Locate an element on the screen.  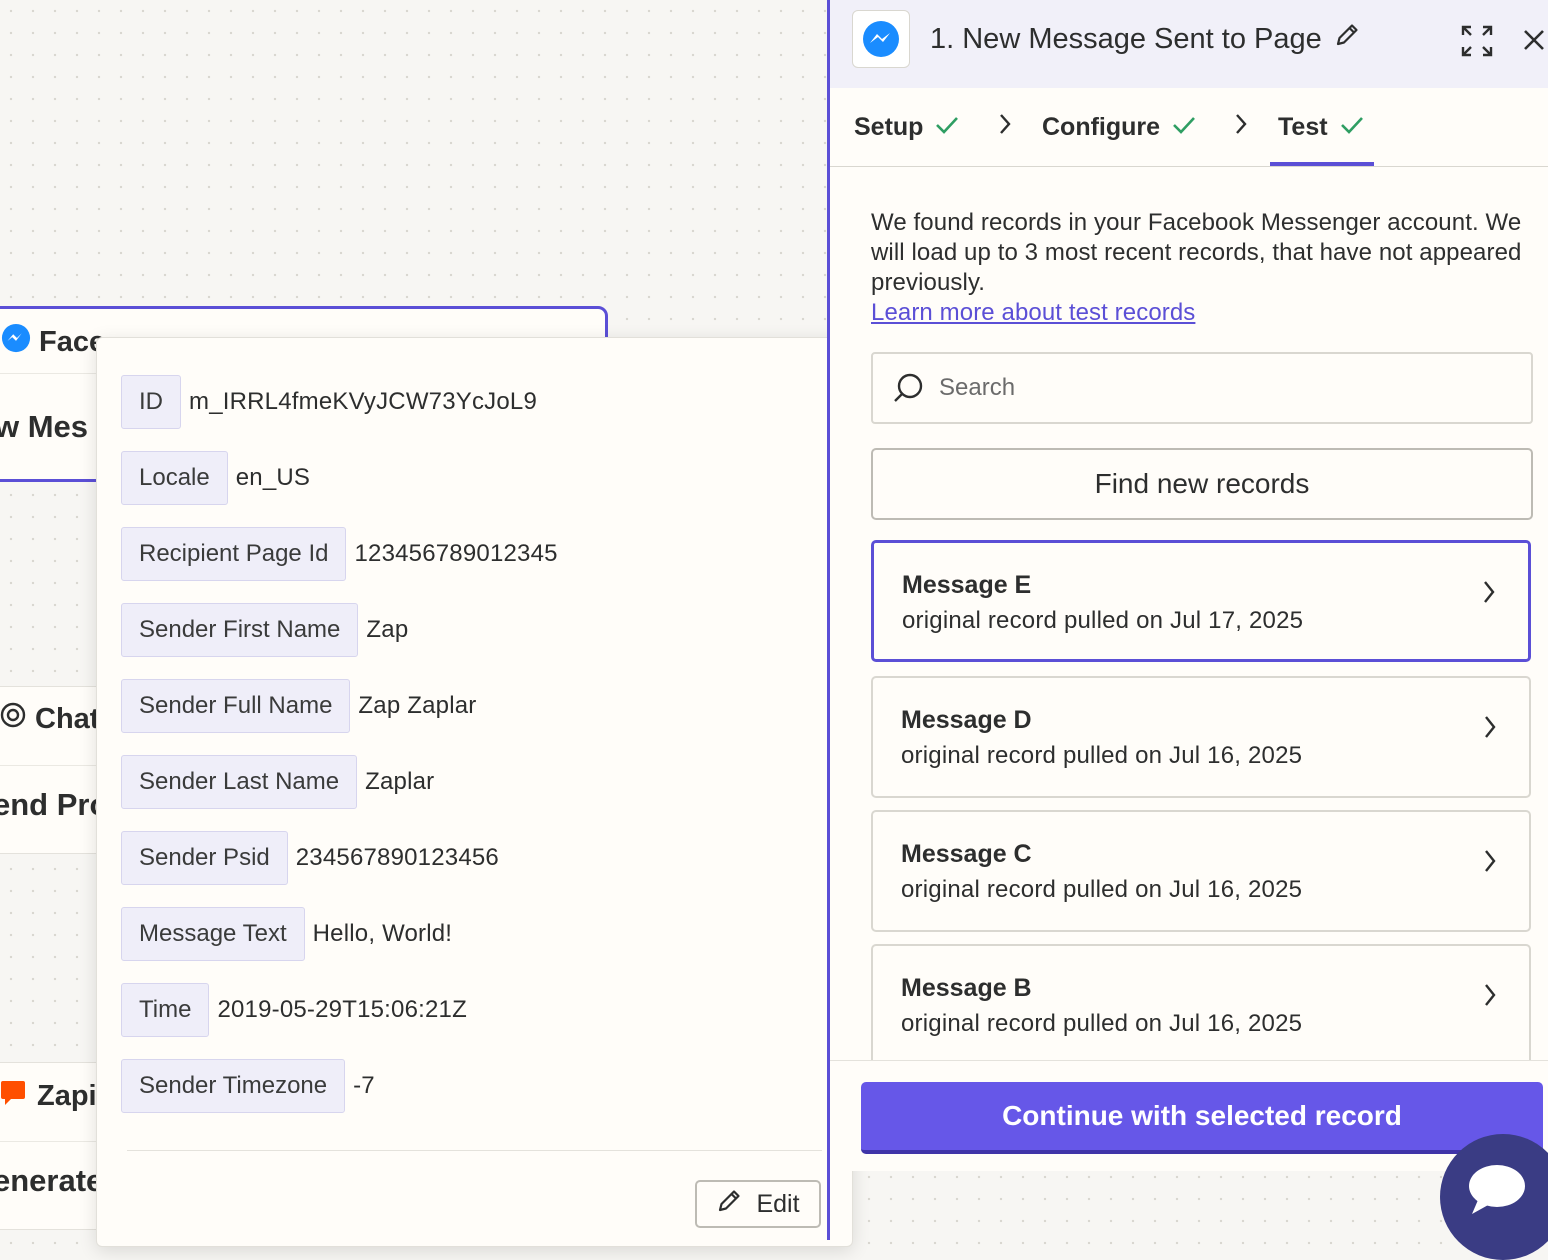
record-field-id: ID m_IRRL4fmeKVyJCW73YcJoL9 is located at coordinates (329, 402).